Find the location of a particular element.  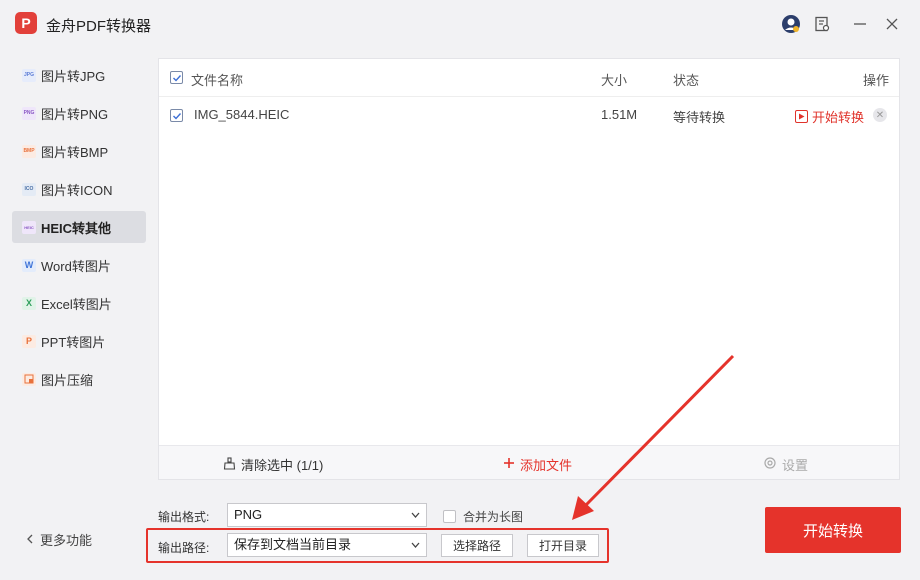

title-bar: P 金舟PDF转换器 is located at coordinates (460, 25).